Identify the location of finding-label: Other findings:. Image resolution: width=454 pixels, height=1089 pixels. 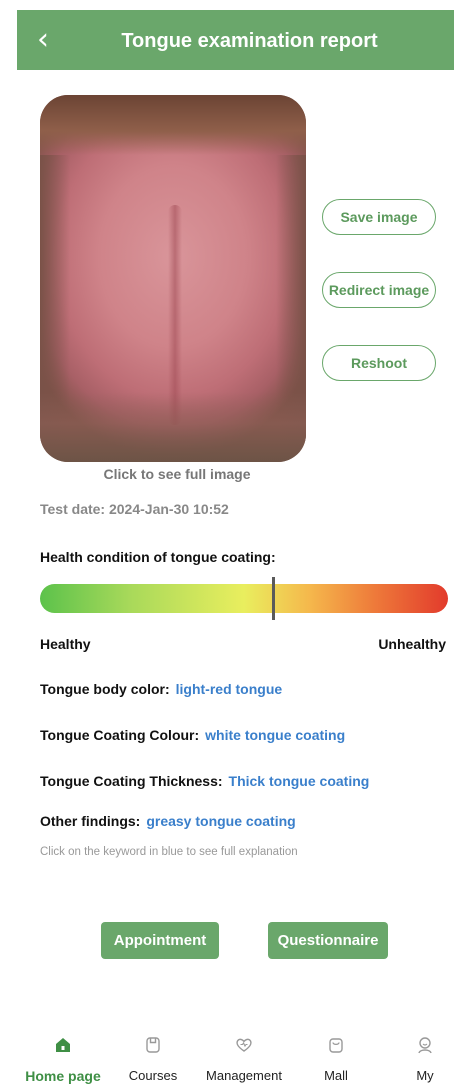
(90, 821).